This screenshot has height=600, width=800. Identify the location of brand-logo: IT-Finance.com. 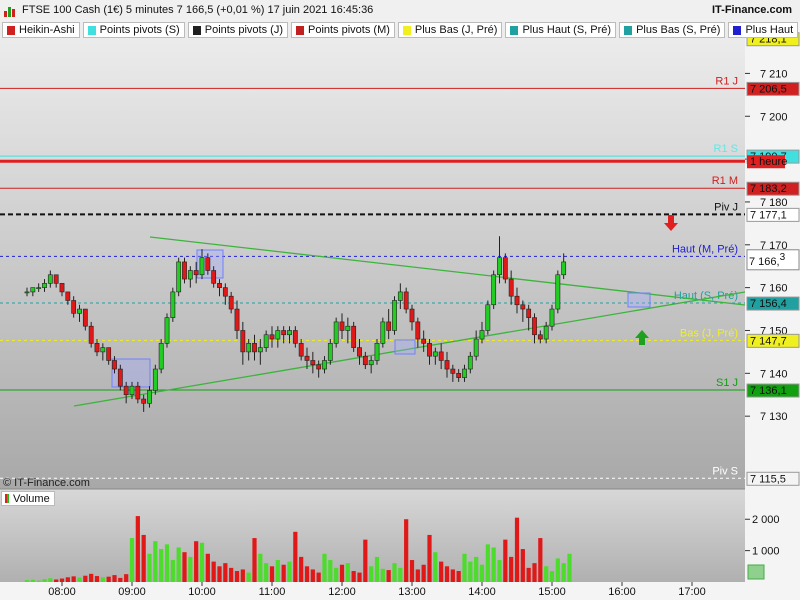
(752, 10).